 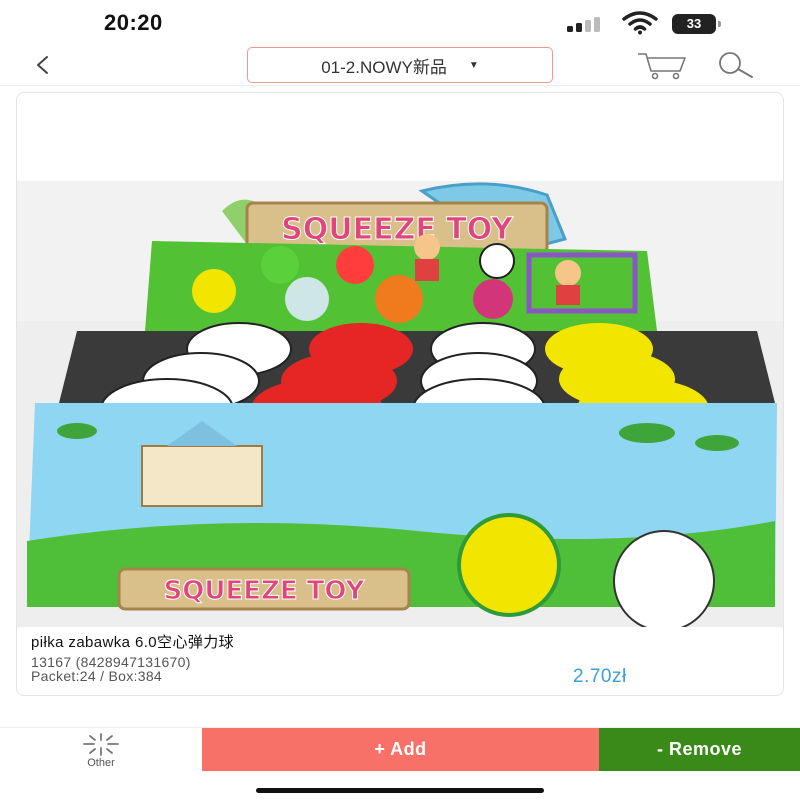 I want to click on sparkle-icon, so click(x=101, y=744).